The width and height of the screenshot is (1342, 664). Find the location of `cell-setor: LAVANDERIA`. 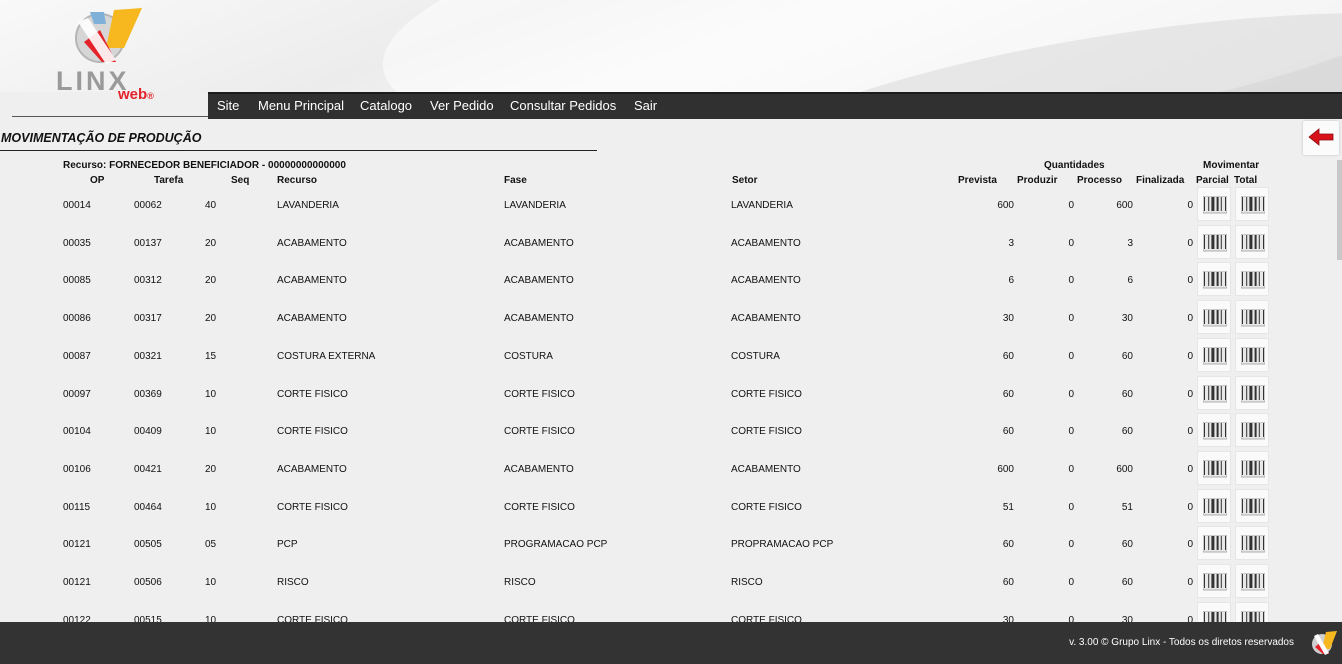

cell-setor: LAVANDERIA is located at coordinates (762, 205).